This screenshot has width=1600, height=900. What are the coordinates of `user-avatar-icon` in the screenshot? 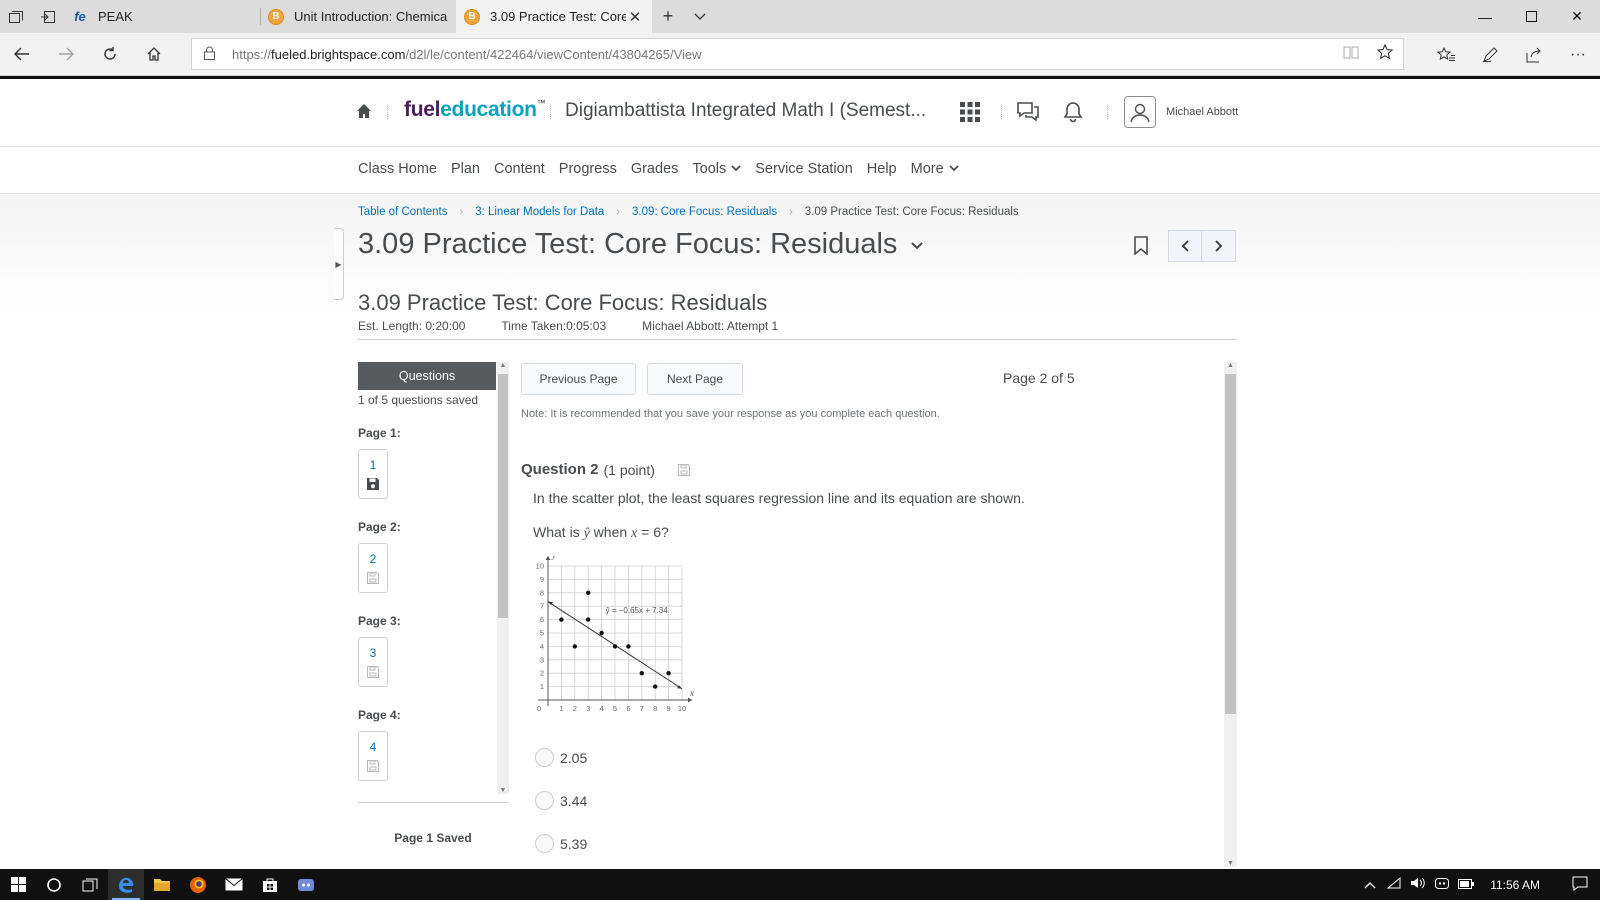 It's located at (1140, 112).